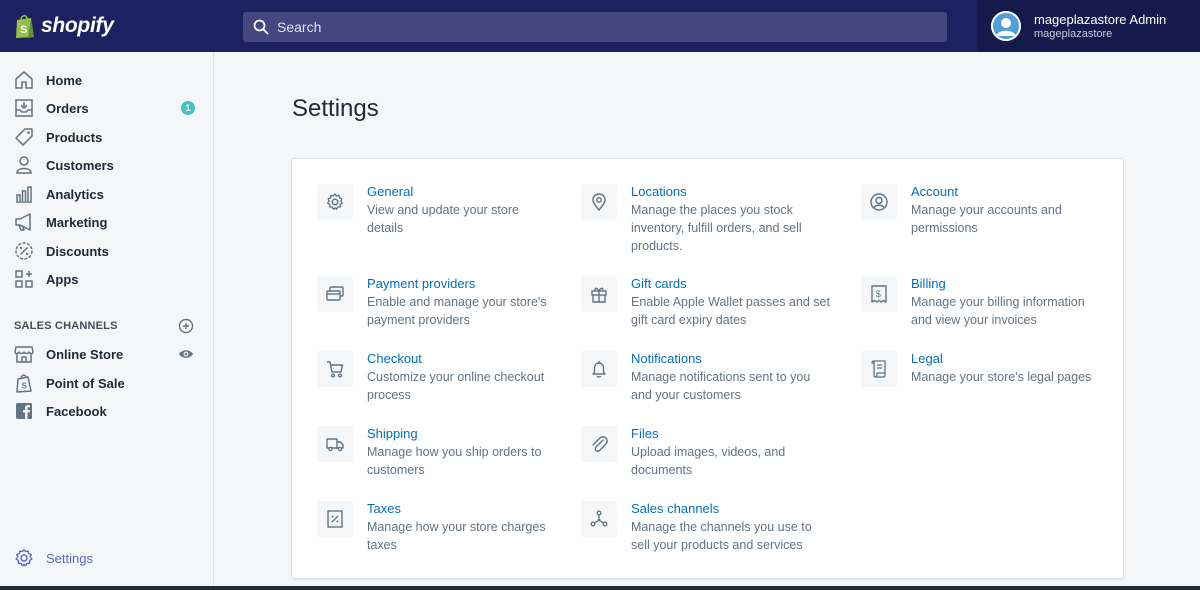 The width and height of the screenshot is (1200, 590). What do you see at coordinates (107, 558) in the screenshot?
I see `sidebar-item-settings: Settings` at bounding box center [107, 558].